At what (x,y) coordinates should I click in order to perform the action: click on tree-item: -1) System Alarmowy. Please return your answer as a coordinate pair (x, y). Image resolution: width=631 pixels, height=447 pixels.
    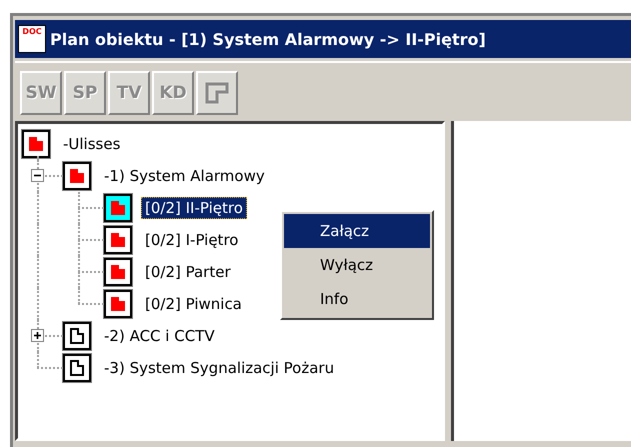
    Looking at the image, I should click on (184, 176).